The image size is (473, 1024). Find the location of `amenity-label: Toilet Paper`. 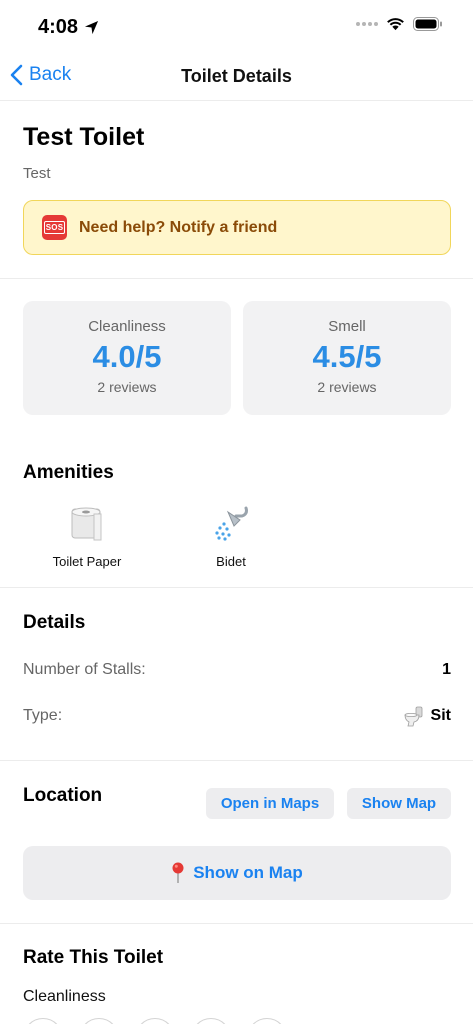

amenity-label: Toilet Paper is located at coordinates (87, 561).